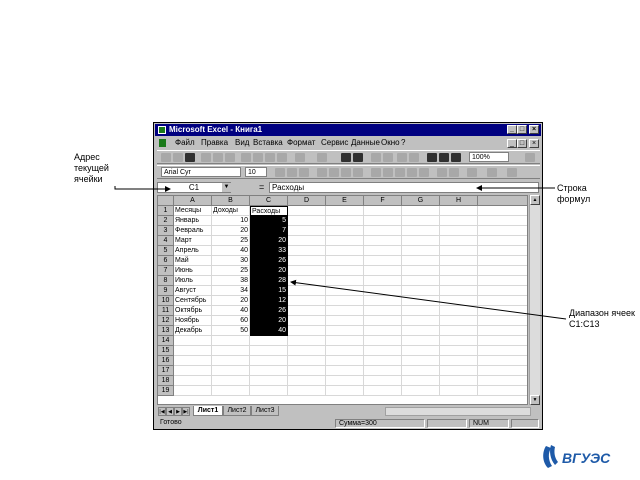  I want to click on row-header: 14, so click(166, 341).